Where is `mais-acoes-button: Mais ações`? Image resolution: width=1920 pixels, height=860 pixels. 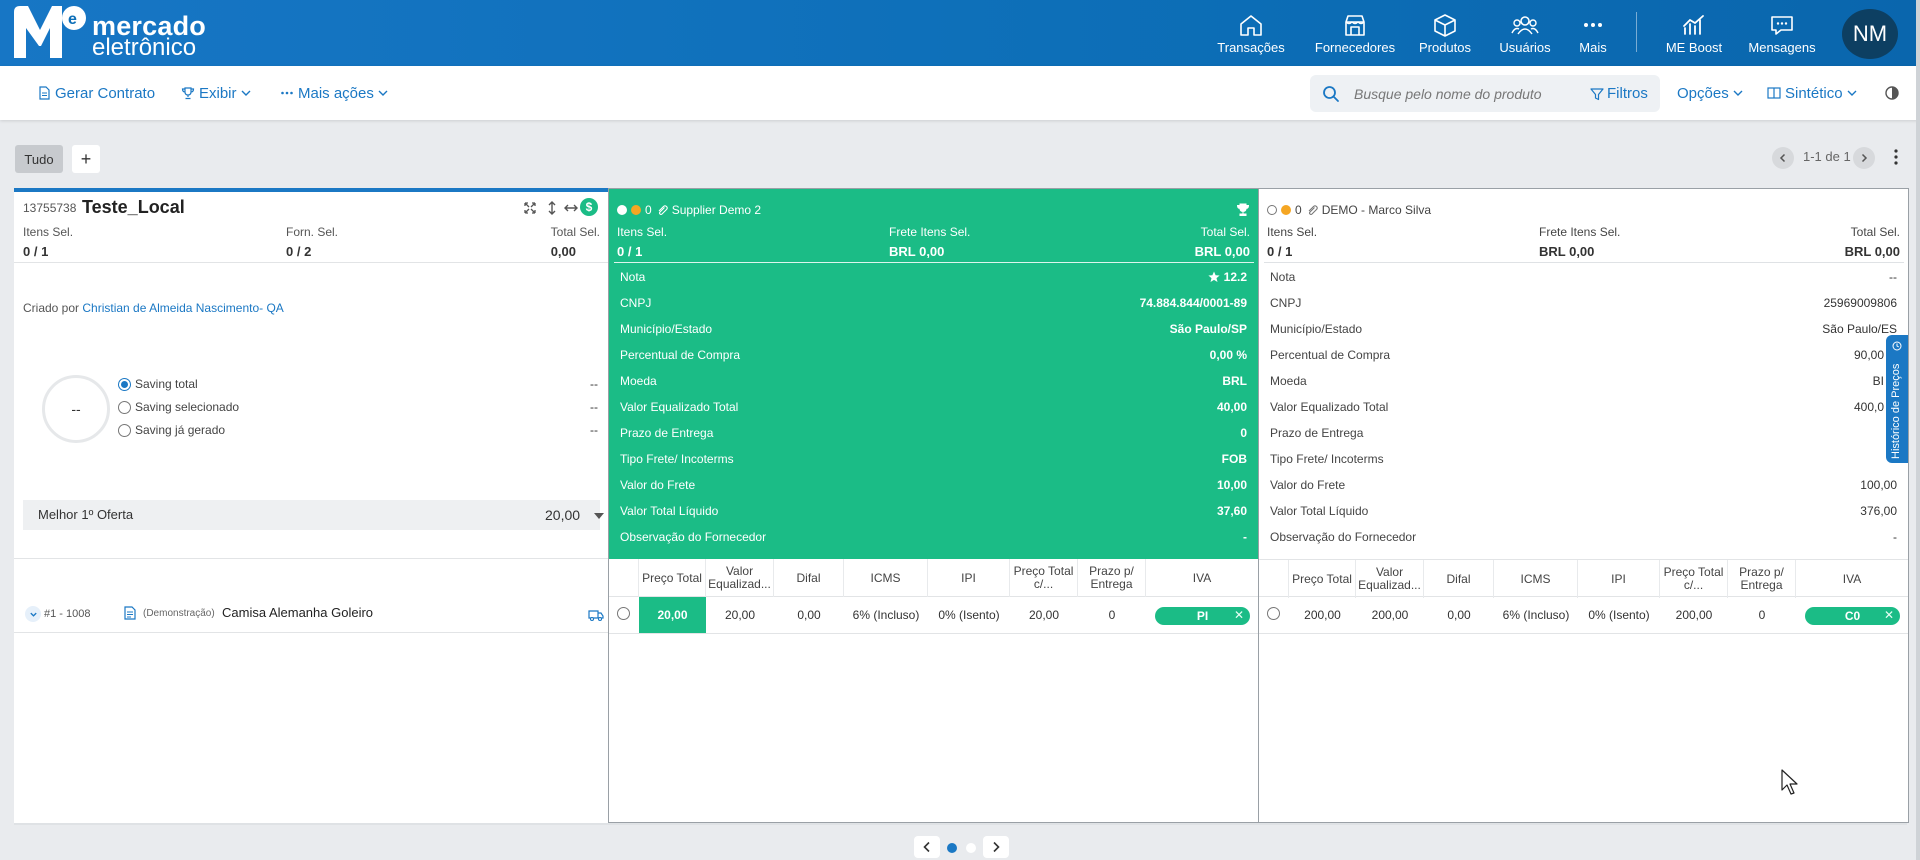 mais-acoes-button: Mais ações is located at coordinates (334, 93).